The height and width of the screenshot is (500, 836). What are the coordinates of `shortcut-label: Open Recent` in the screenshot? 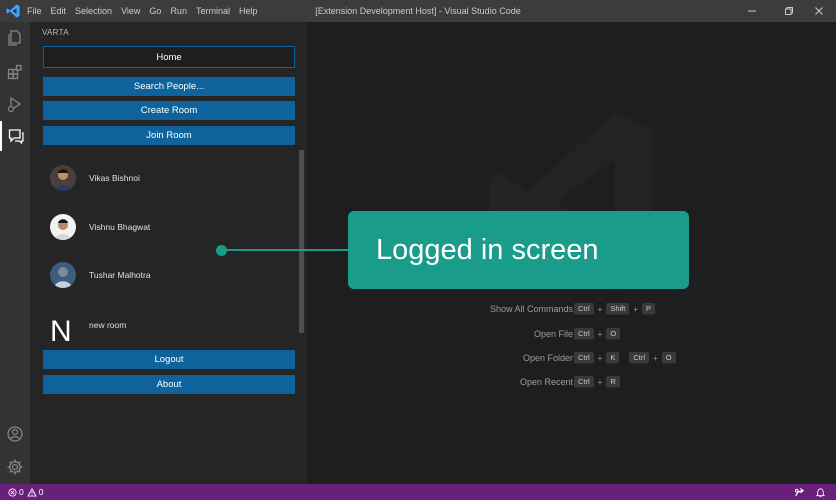 It's located at (546, 382).